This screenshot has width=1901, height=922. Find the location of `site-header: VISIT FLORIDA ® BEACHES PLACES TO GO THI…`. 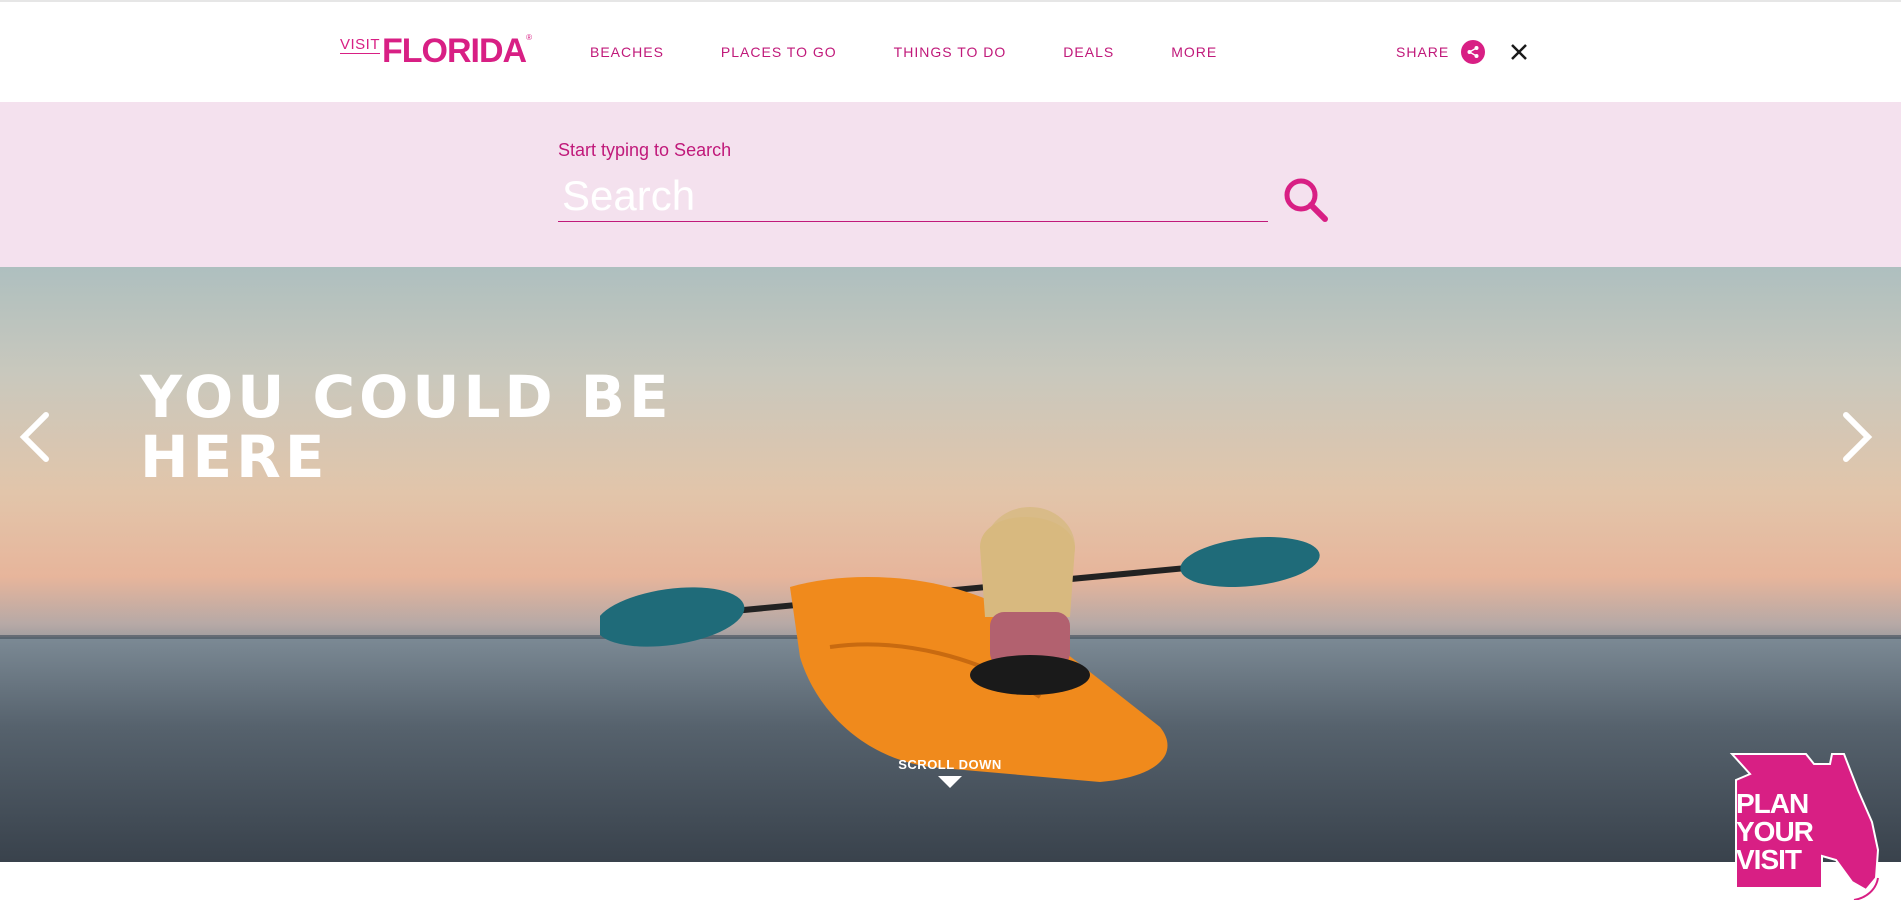

site-header: VISIT FLORIDA ® BEACHES PLACES TO GO THI… is located at coordinates (950, 52).